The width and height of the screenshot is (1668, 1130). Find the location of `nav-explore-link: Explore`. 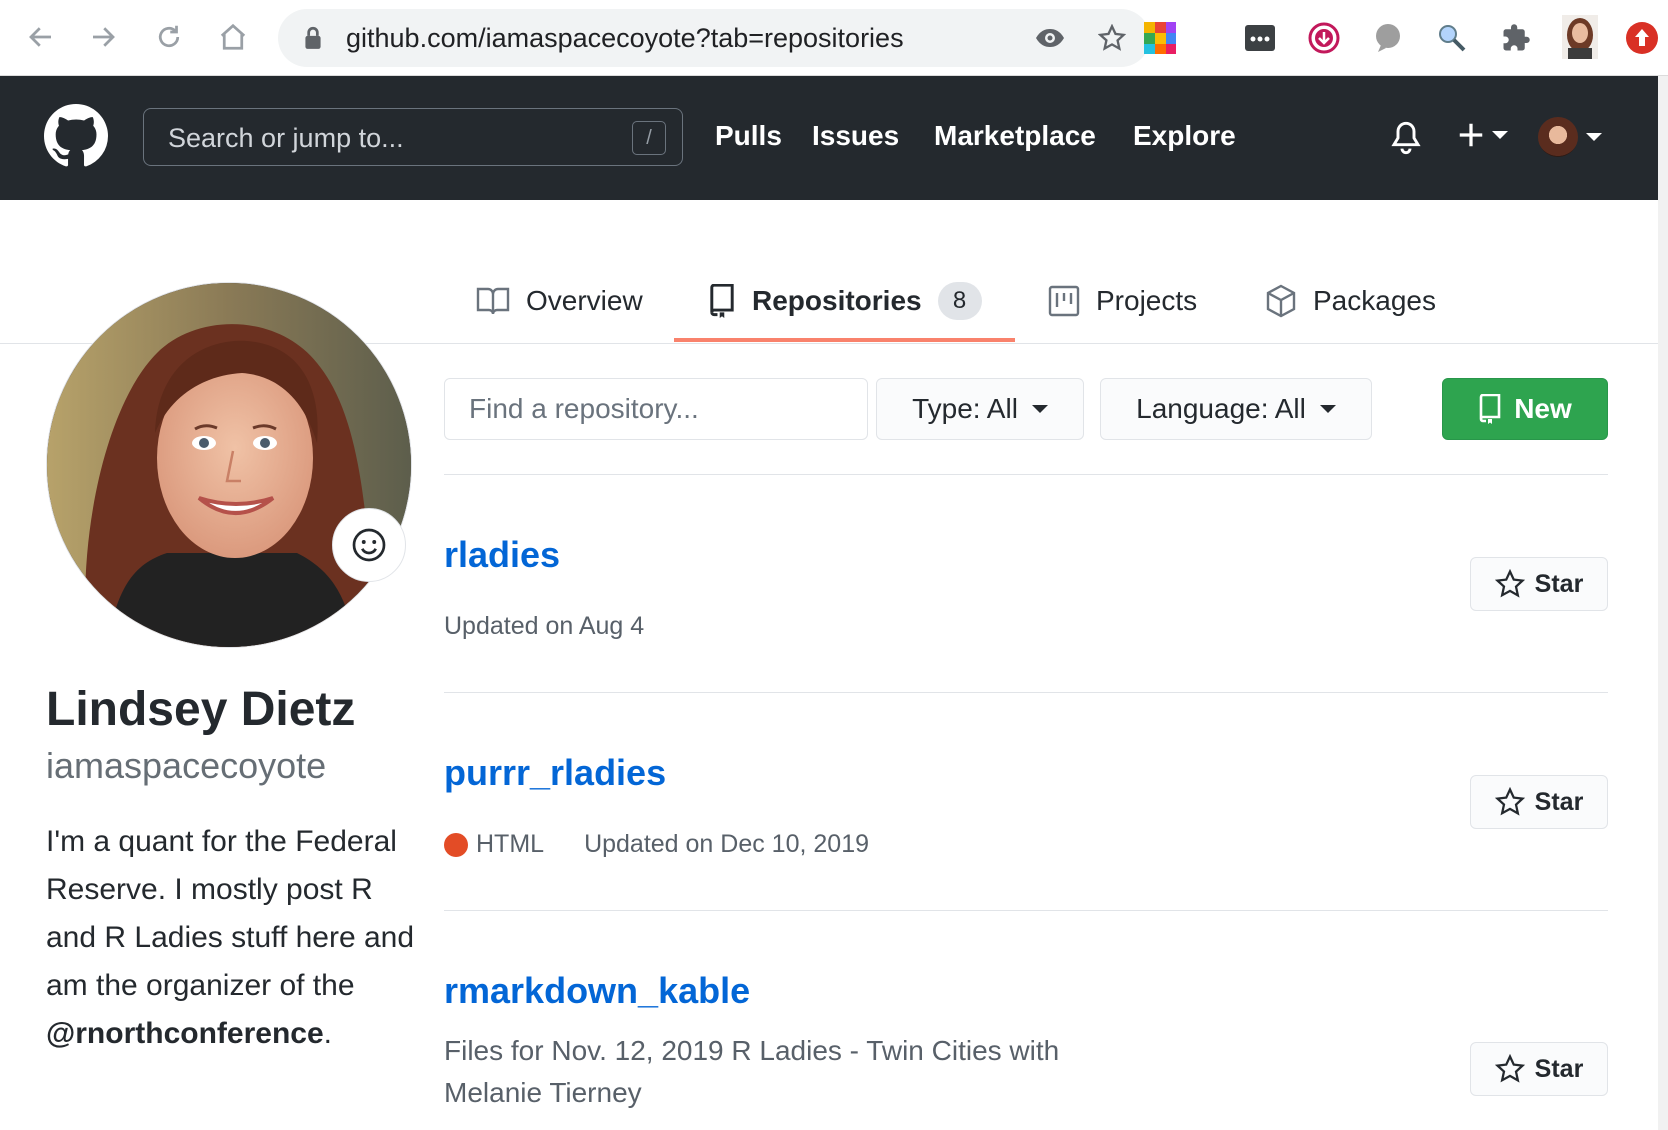

nav-explore-link: Explore is located at coordinates (1184, 136).